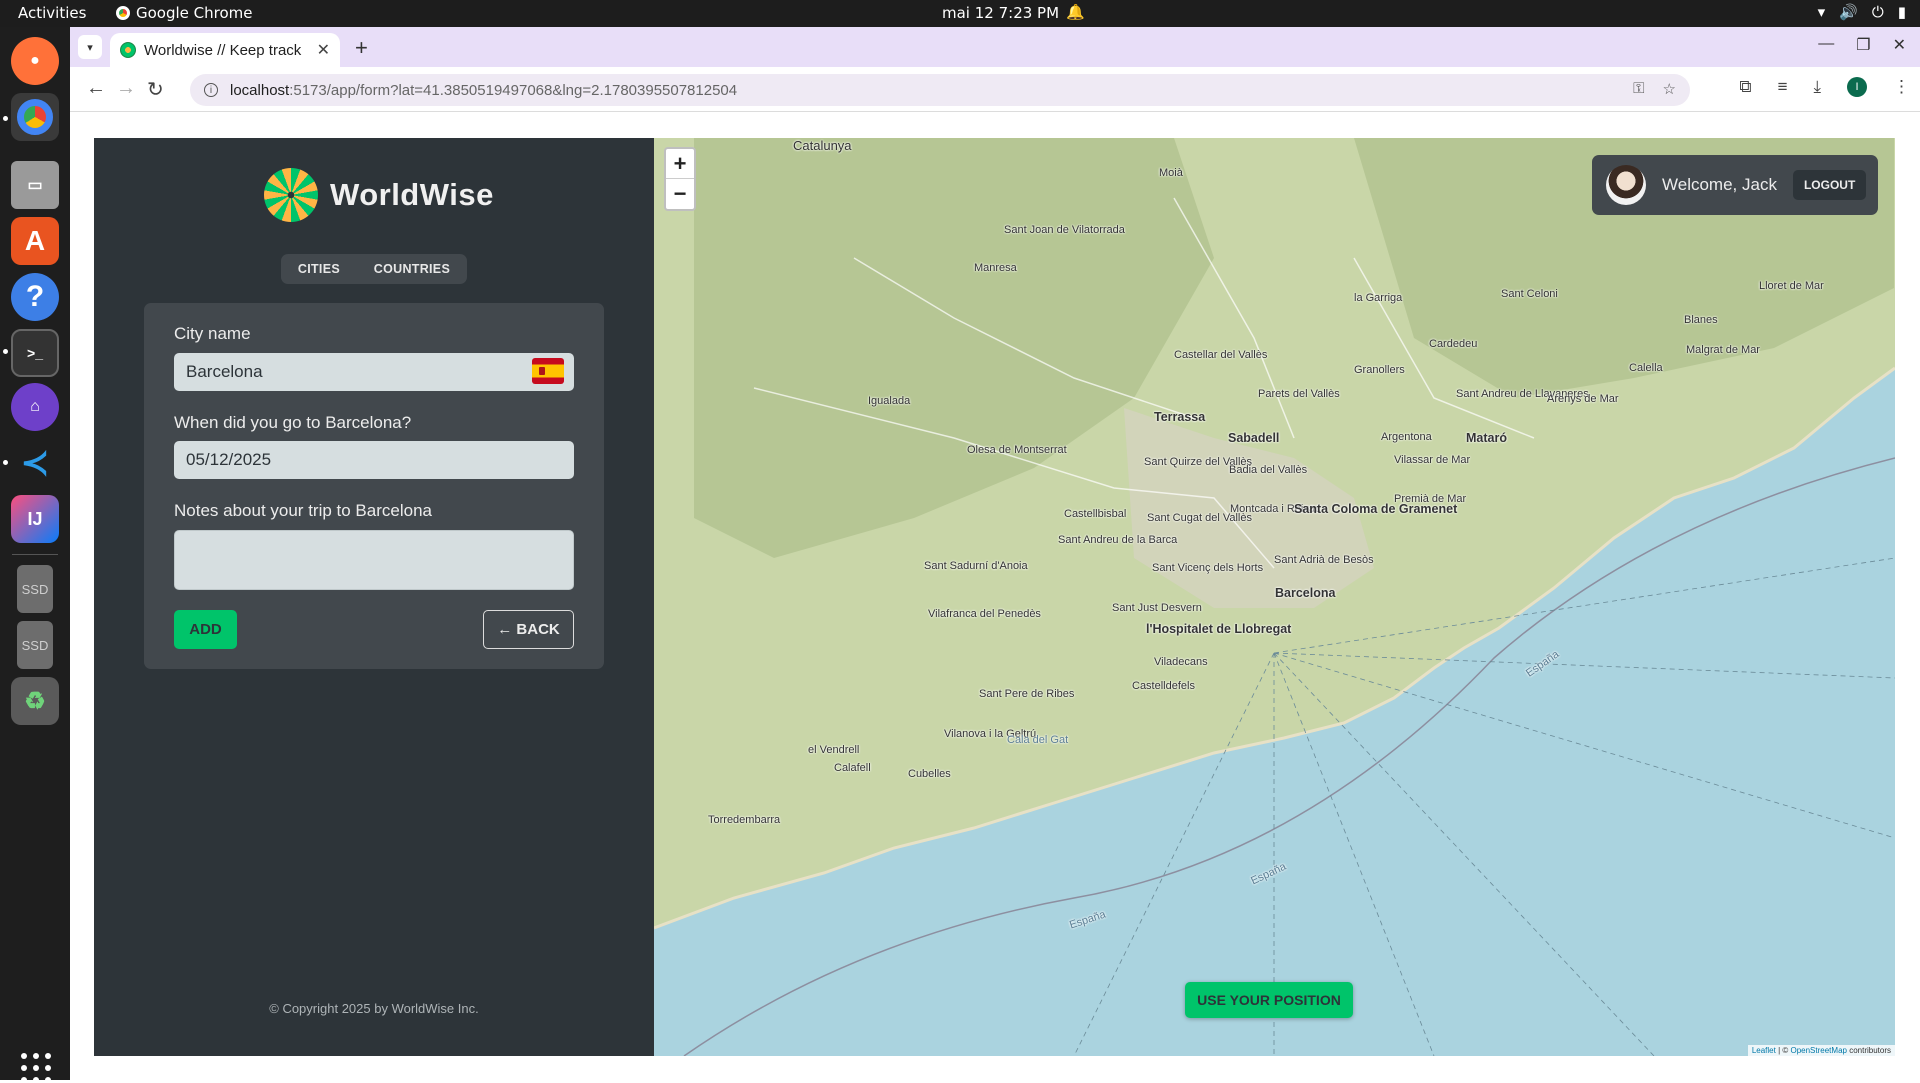 The height and width of the screenshot is (1083, 1920). What do you see at coordinates (1745, 87) in the screenshot?
I see `extensions-icon: ⧉` at bounding box center [1745, 87].